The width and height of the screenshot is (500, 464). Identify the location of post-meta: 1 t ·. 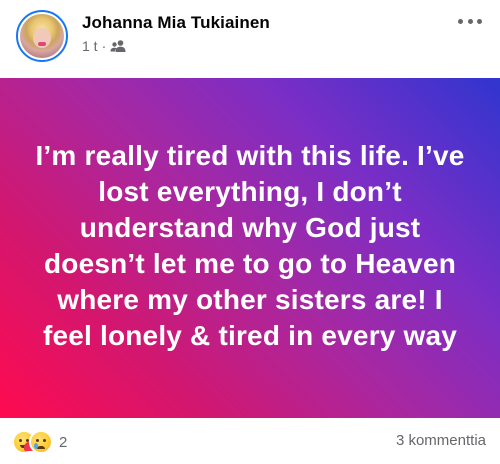
(104, 46).